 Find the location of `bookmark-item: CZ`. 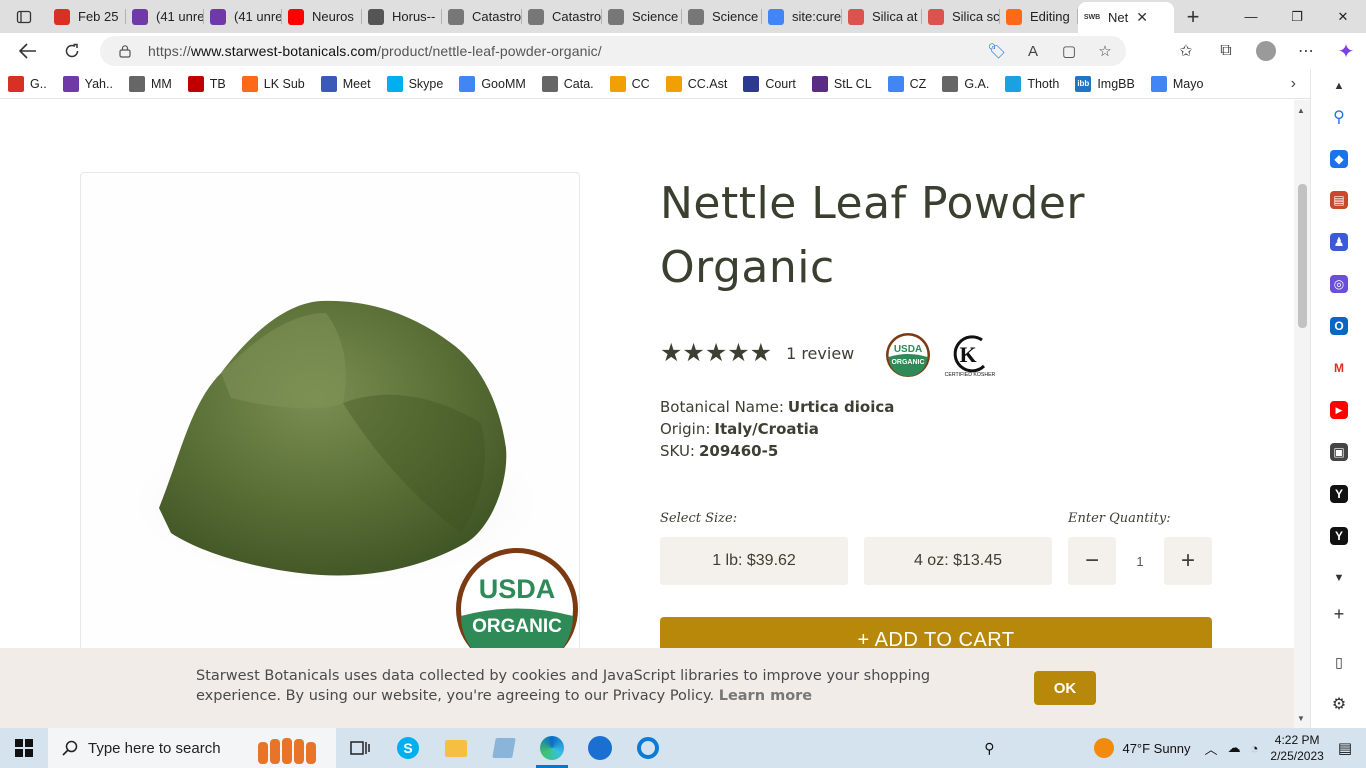

bookmark-item: CZ is located at coordinates (906, 83).